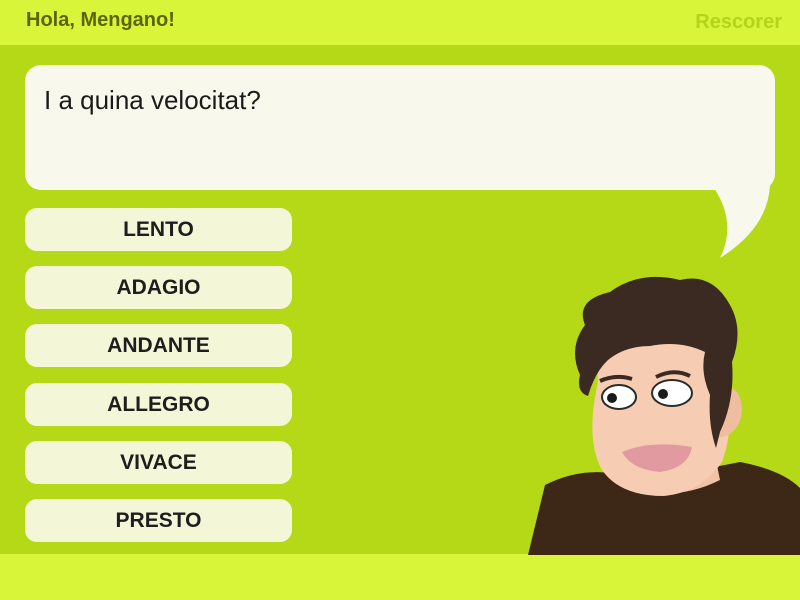  I want to click on answer-button-adagio: ADAGIO, so click(158, 287).